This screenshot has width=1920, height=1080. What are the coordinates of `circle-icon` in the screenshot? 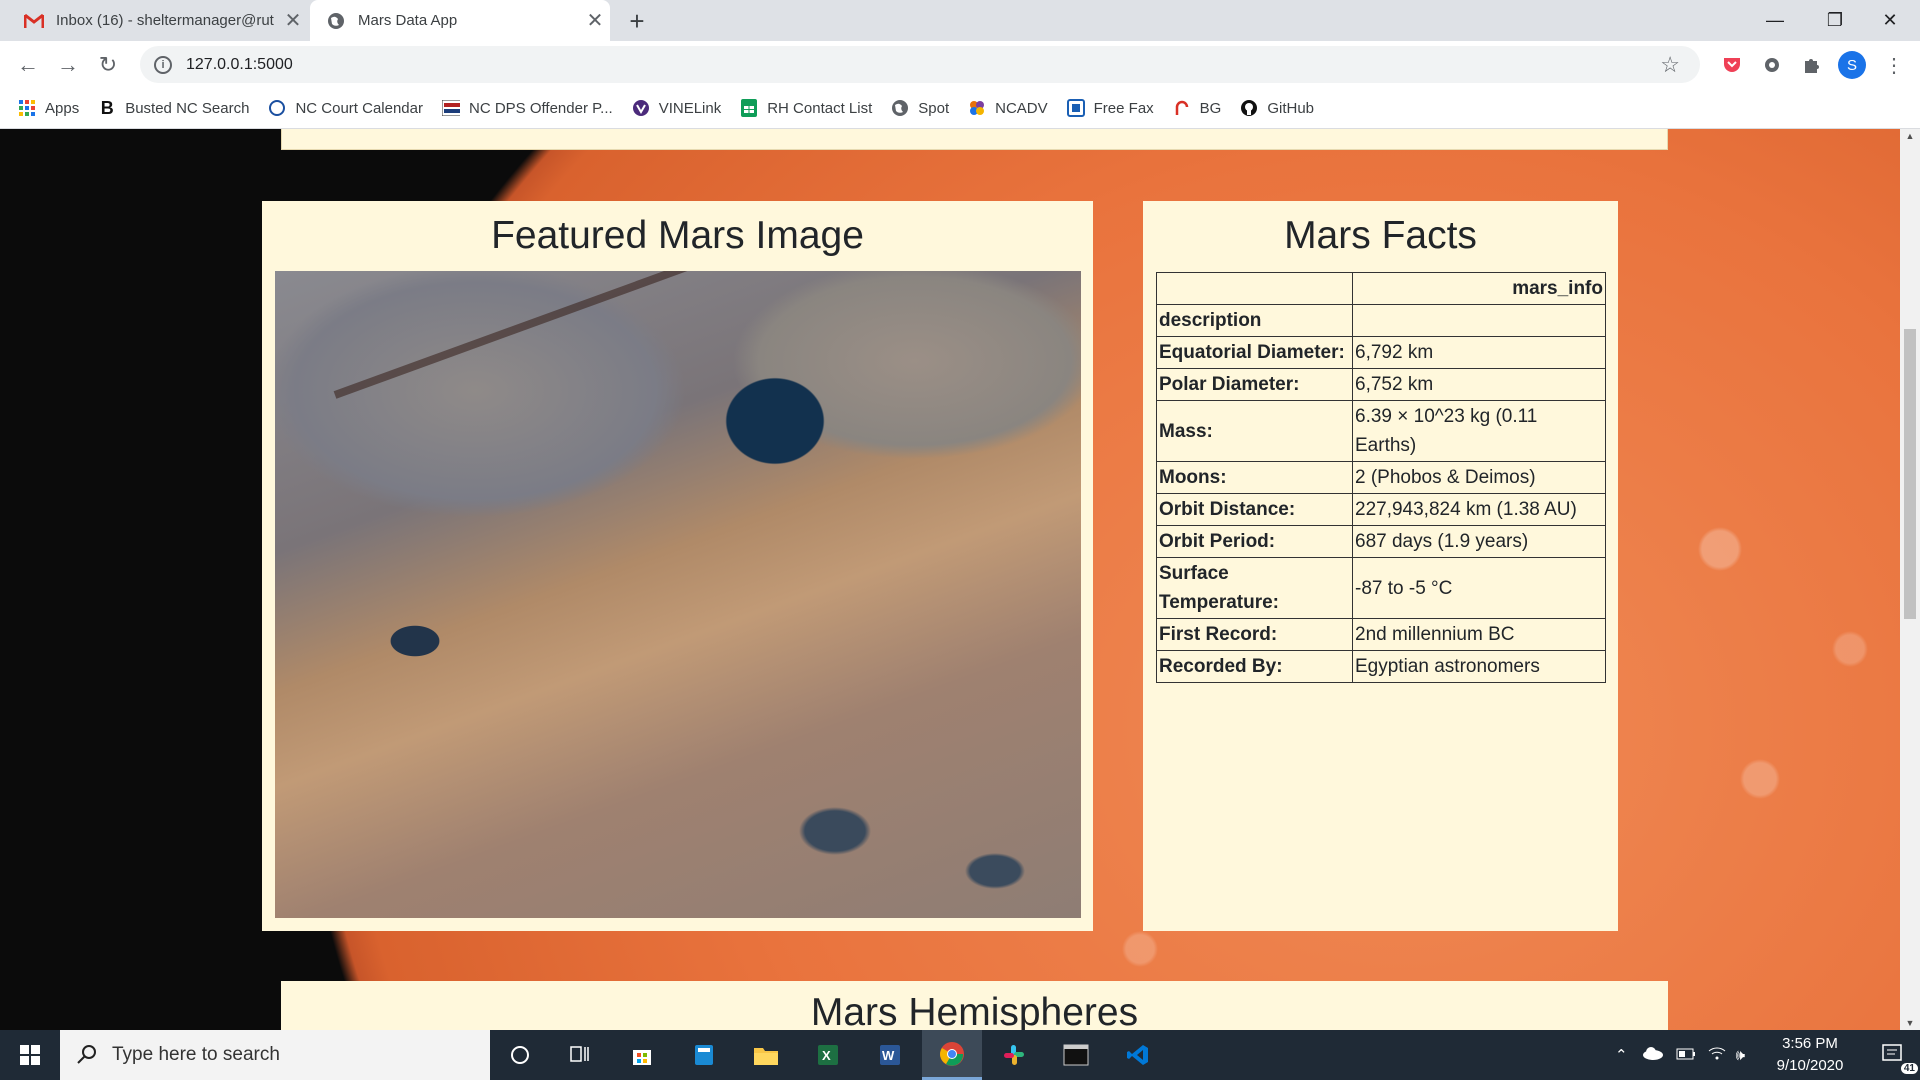 It's located at (277, 108).